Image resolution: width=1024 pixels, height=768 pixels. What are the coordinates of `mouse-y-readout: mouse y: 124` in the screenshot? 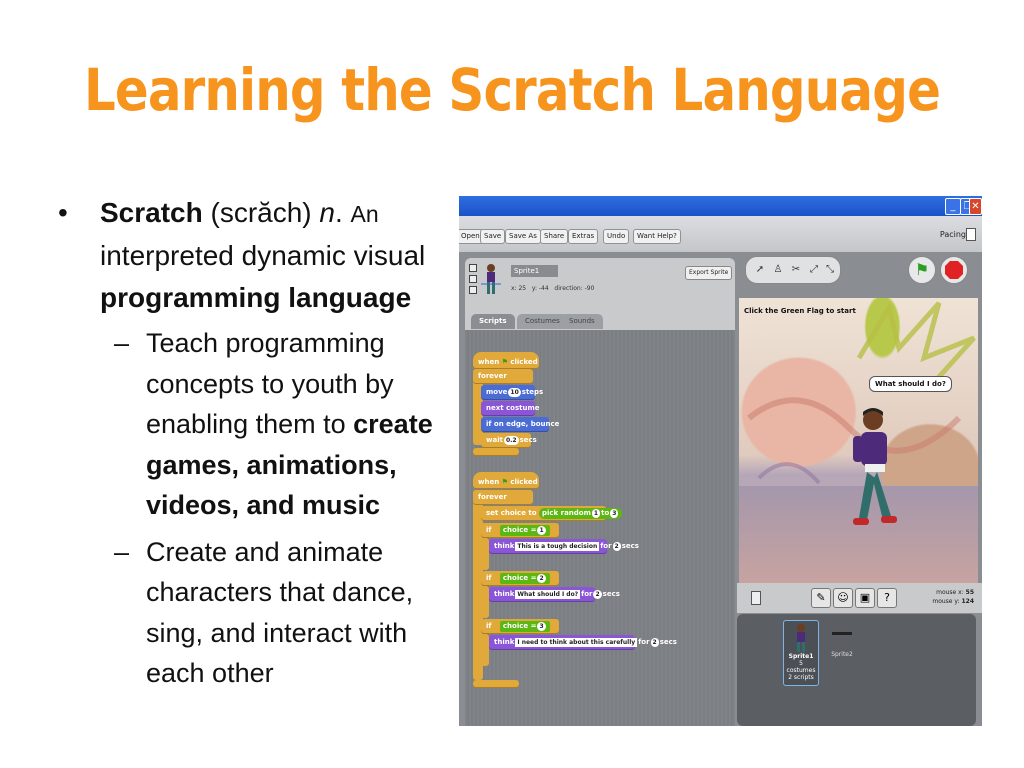 It's located at (953, 601).